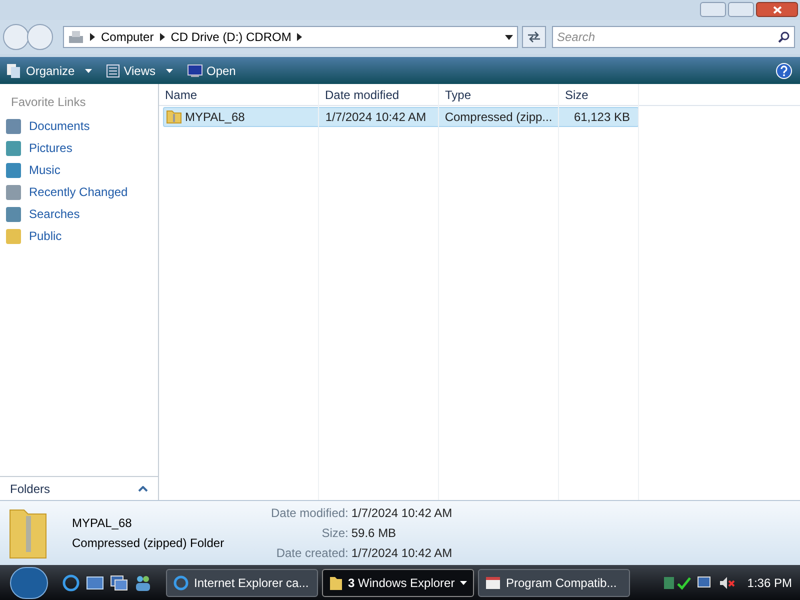  What do you see at coordinates (82, 170) in the screenshot?
I see `favorite-link: Music` at bounding box center [82, 170].